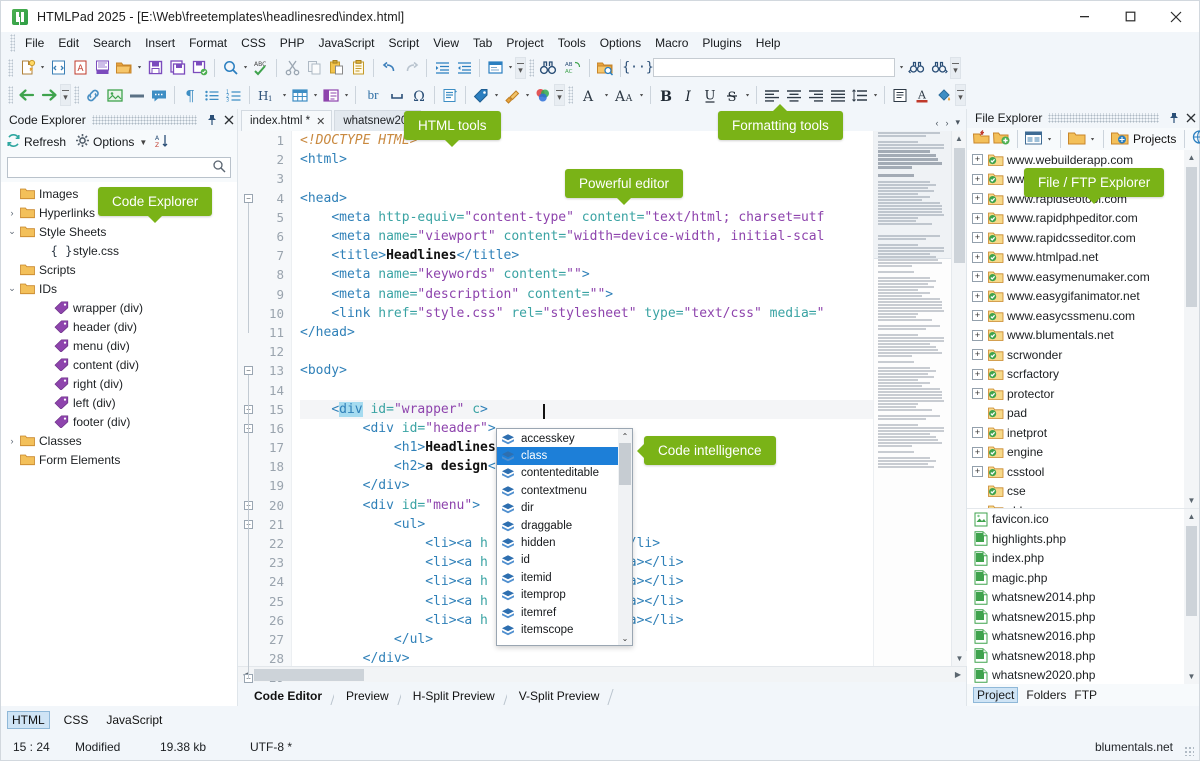  I want to click on brush-dropdown-caret, so click(527, 95).